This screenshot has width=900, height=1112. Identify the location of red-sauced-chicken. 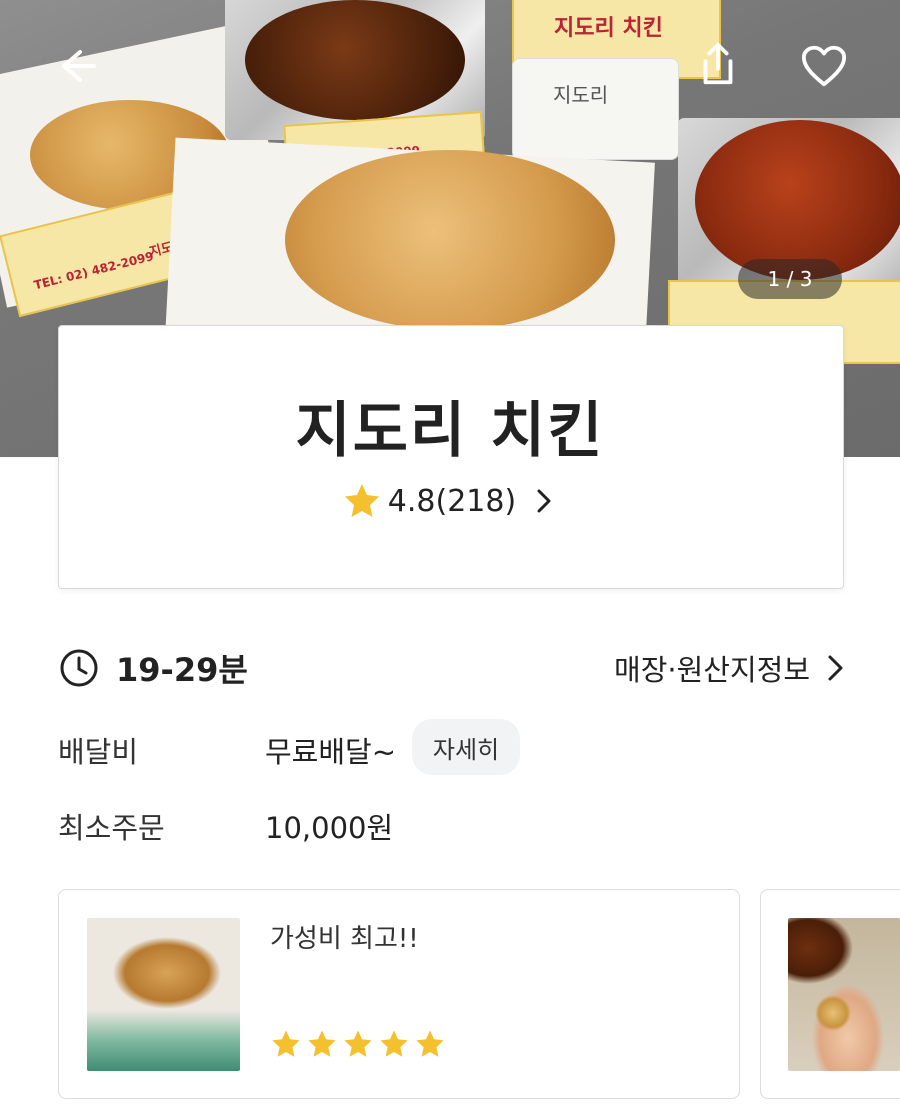
(797, 200).